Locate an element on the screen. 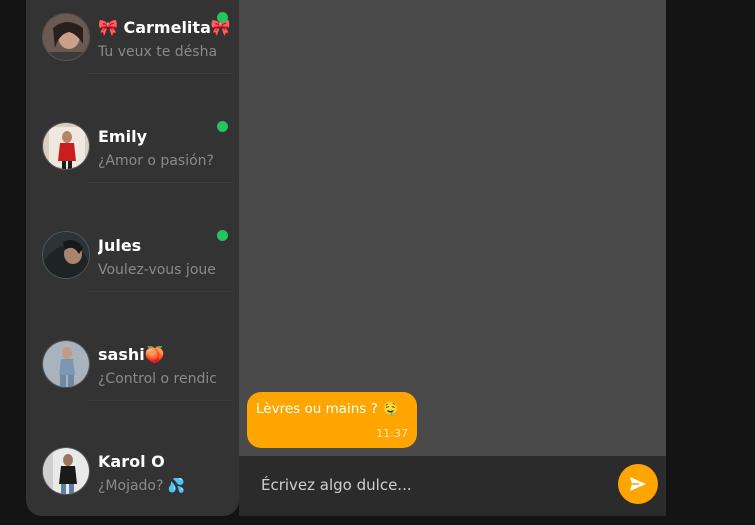 Image resolution: width=755 pixels, height=525 pixels. contact-item-sashi: sashi🍑 ¿Control o rendición is located at coordinates (132, 364).